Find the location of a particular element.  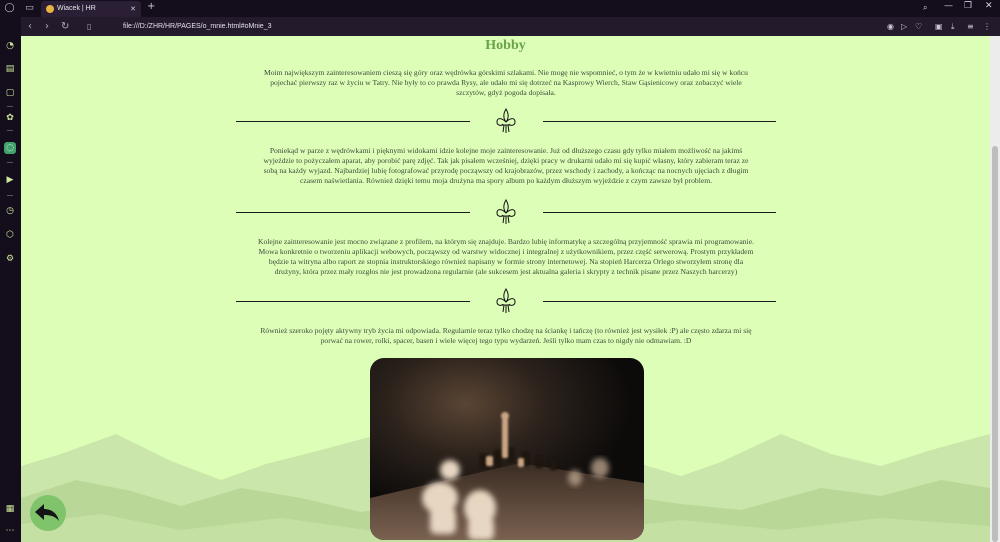

file-page-icon: ▯ is located at coordinates (89, 26).